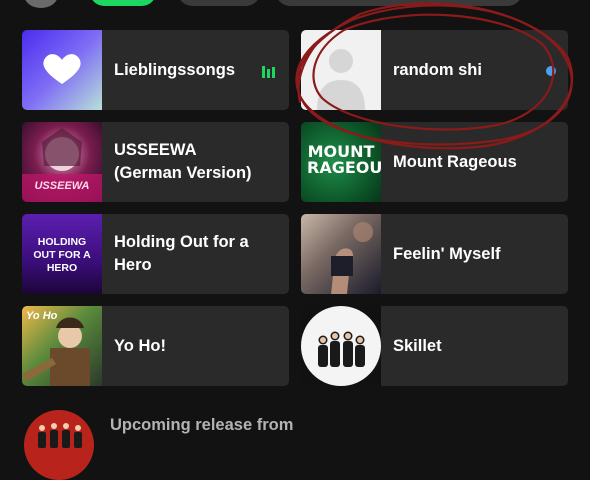  I want to click on card-title: random shi, so click(437, 69).